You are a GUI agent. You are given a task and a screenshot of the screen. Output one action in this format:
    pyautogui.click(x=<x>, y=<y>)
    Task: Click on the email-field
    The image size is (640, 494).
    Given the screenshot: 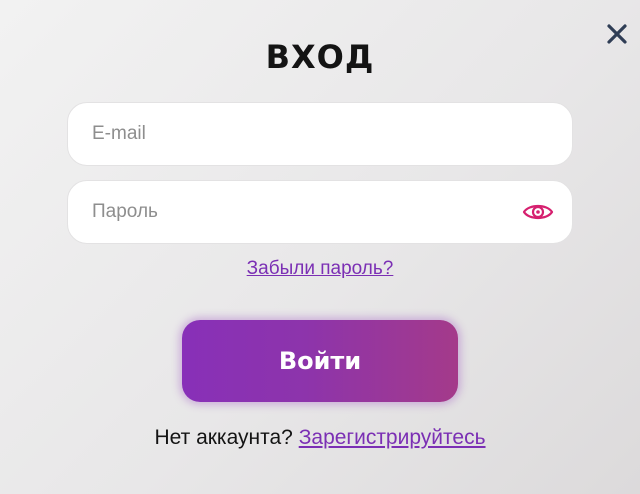 What is the action you would take?
    pyautogui.click(x=312, y=134)
    